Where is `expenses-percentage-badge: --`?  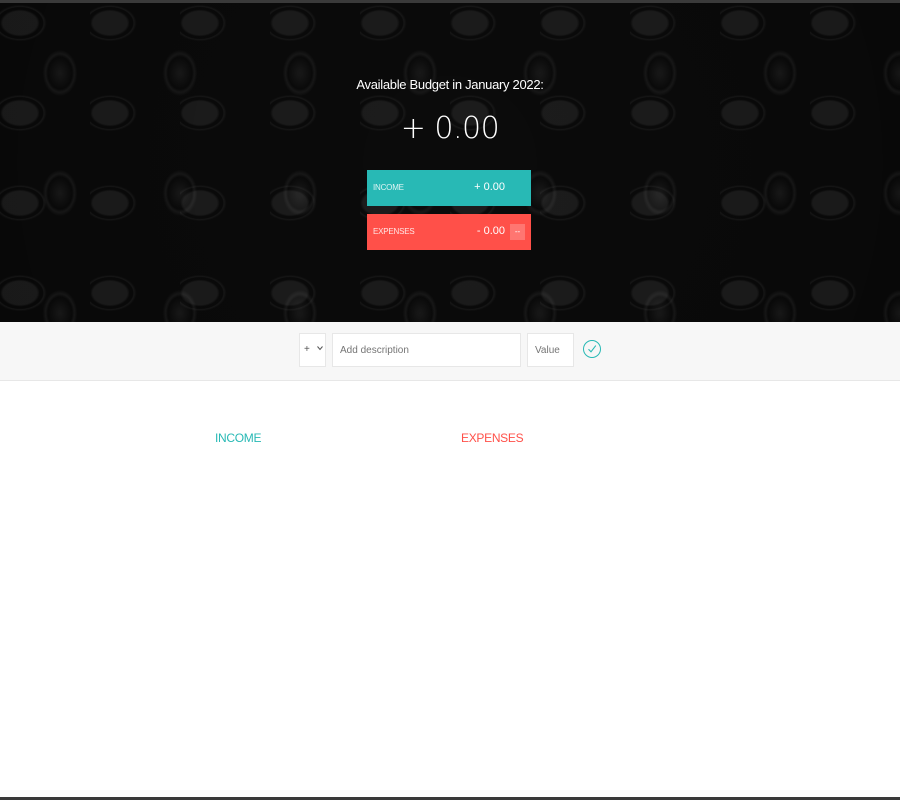 expenses-percentage-badge: -- is located at coordinates (517, 232).